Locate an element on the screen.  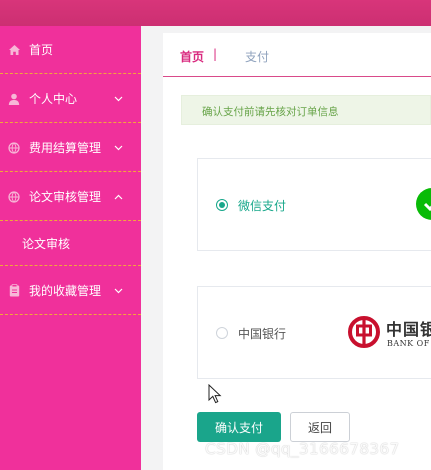
bank-radio is located at coordinates (222, 333).